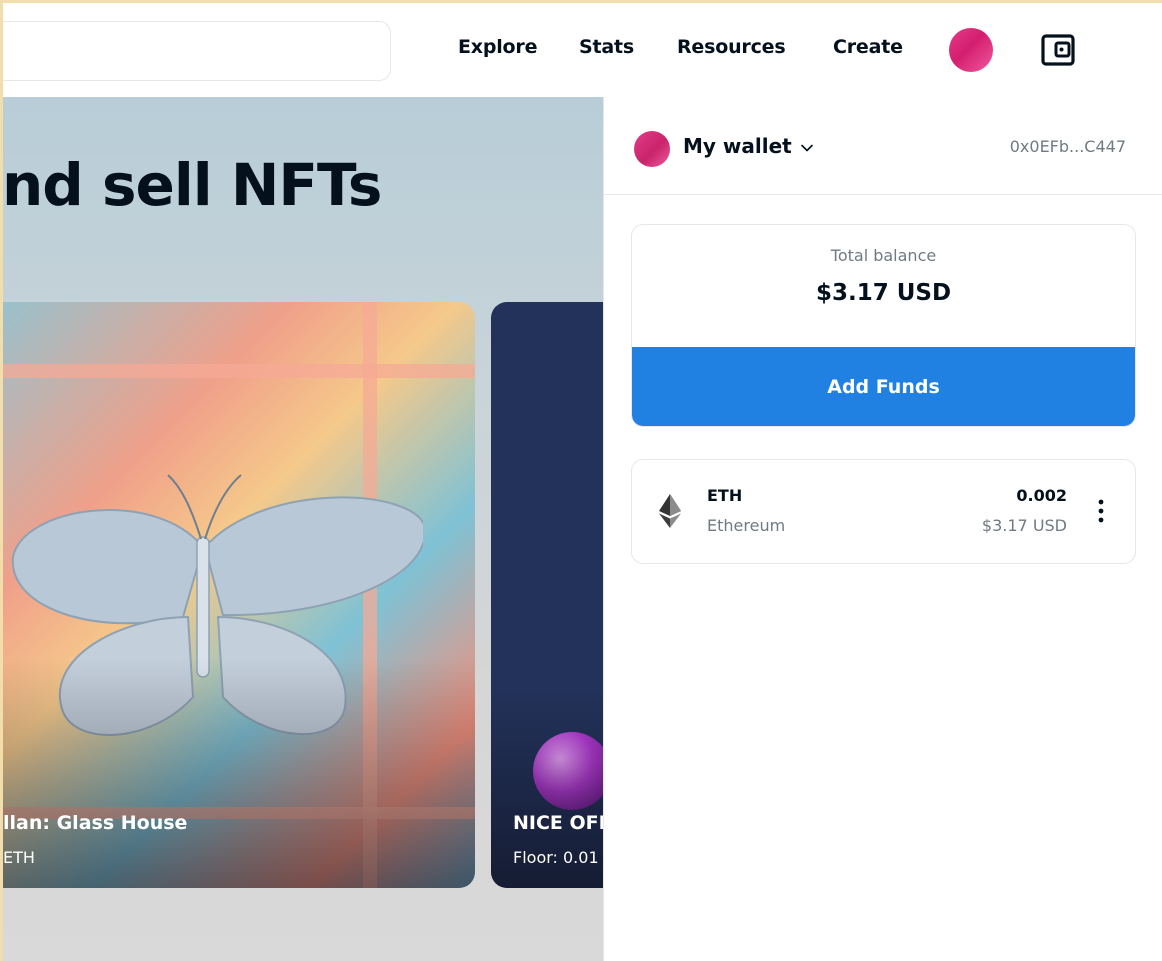 The width and height of the screenshot is (1162, 961). I want to click on token-row: ETH Ethereum 0.002 $3.17 USD, so click(883, 511).